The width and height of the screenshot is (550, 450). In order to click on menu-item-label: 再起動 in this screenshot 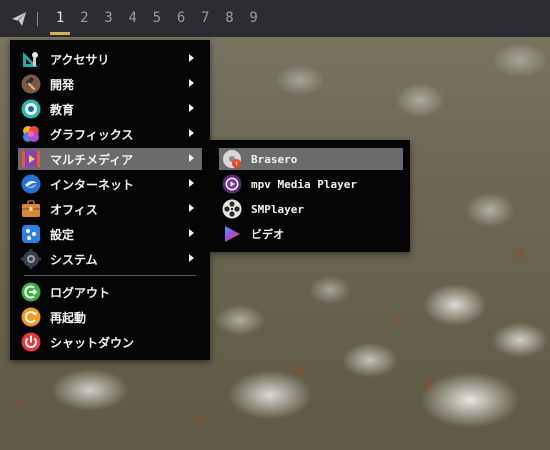, I will do `click(68, 317)`.